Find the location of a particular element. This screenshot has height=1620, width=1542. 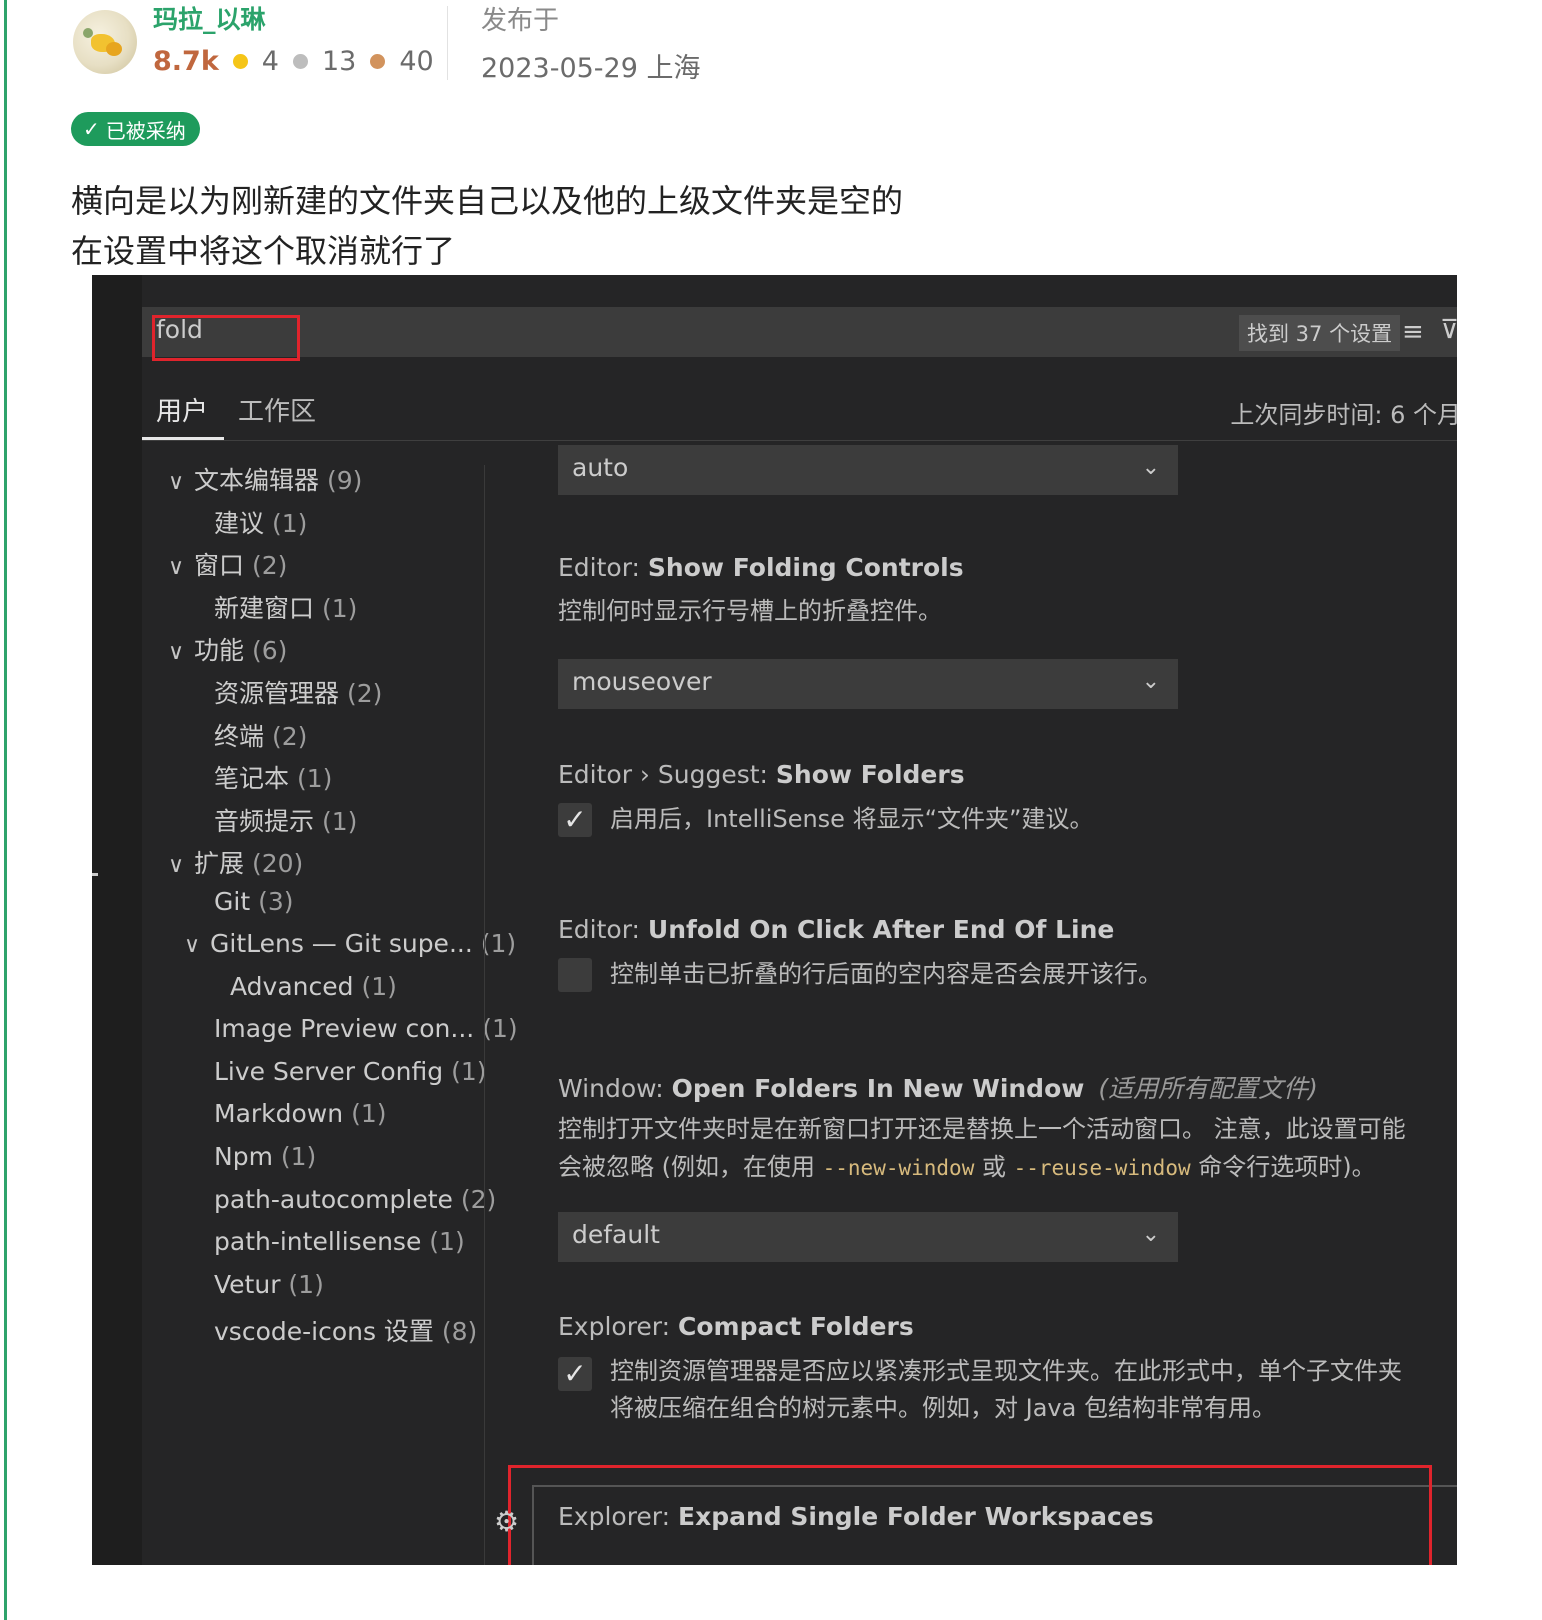

toc-item-npm: Npm (1) is located at coordinates (265, 1156).